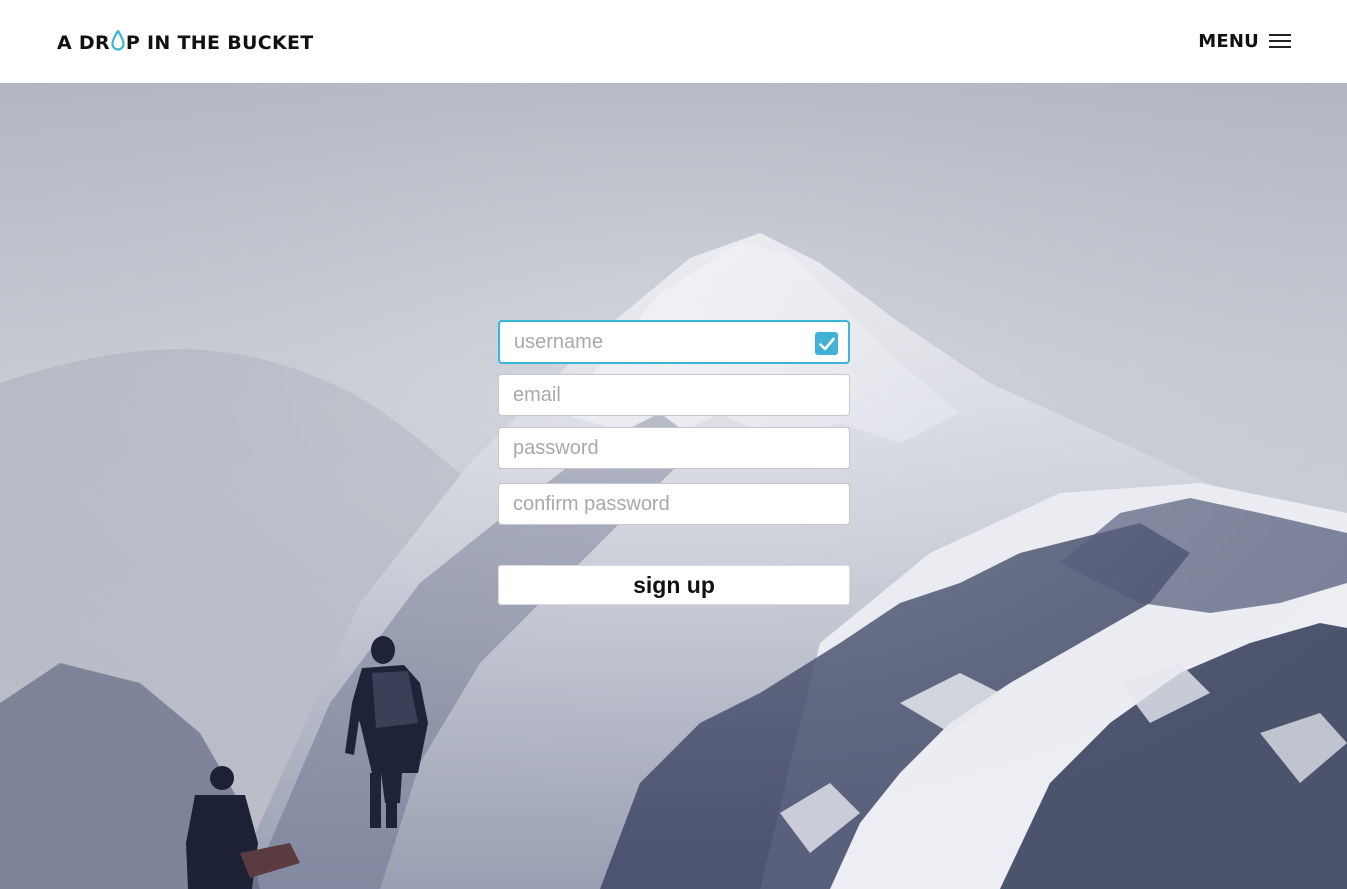 This screenshot has height=889, width=1347. What do you see at coordinates (673, 41) in the screenshot?
I see `site-header: A DR P IN THE BUCKET MENU` at bounding box center [673, 41].